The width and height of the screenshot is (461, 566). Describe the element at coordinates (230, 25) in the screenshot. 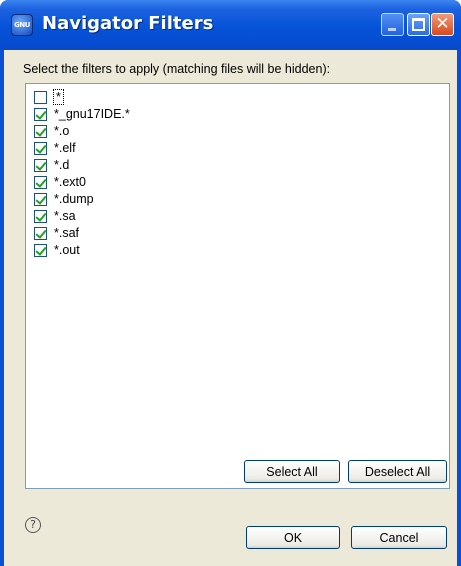

I see `title-bar: GNU Navigator Filters ✕` at that location.